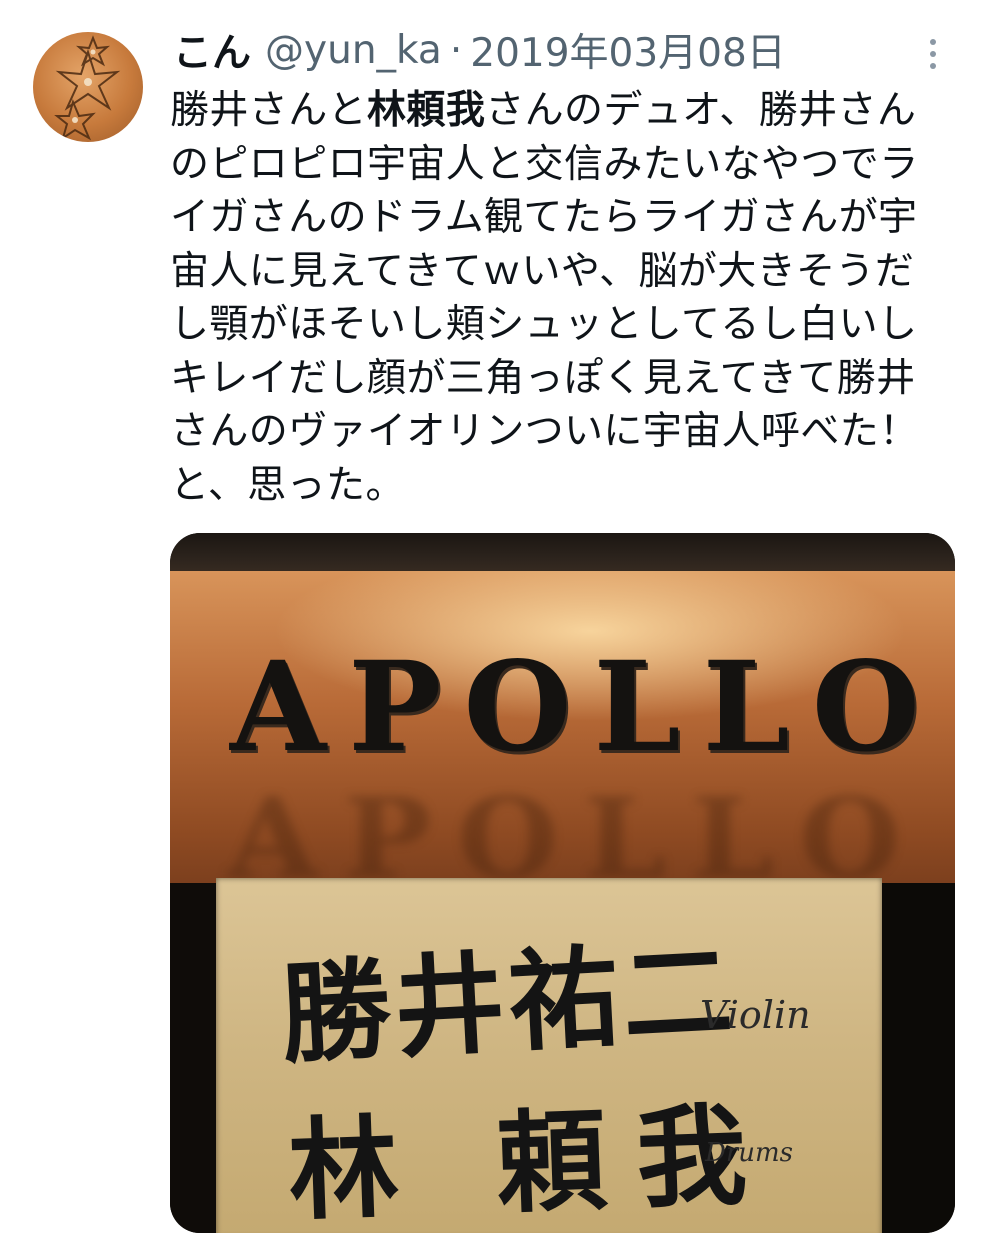 The height and width of the screenshot is (1233, 987). What do you see at coordinates (269, 110) in the screenshot?
I see `tweet-text-segment: 勝井さんと` at bounding box center [269, 110].